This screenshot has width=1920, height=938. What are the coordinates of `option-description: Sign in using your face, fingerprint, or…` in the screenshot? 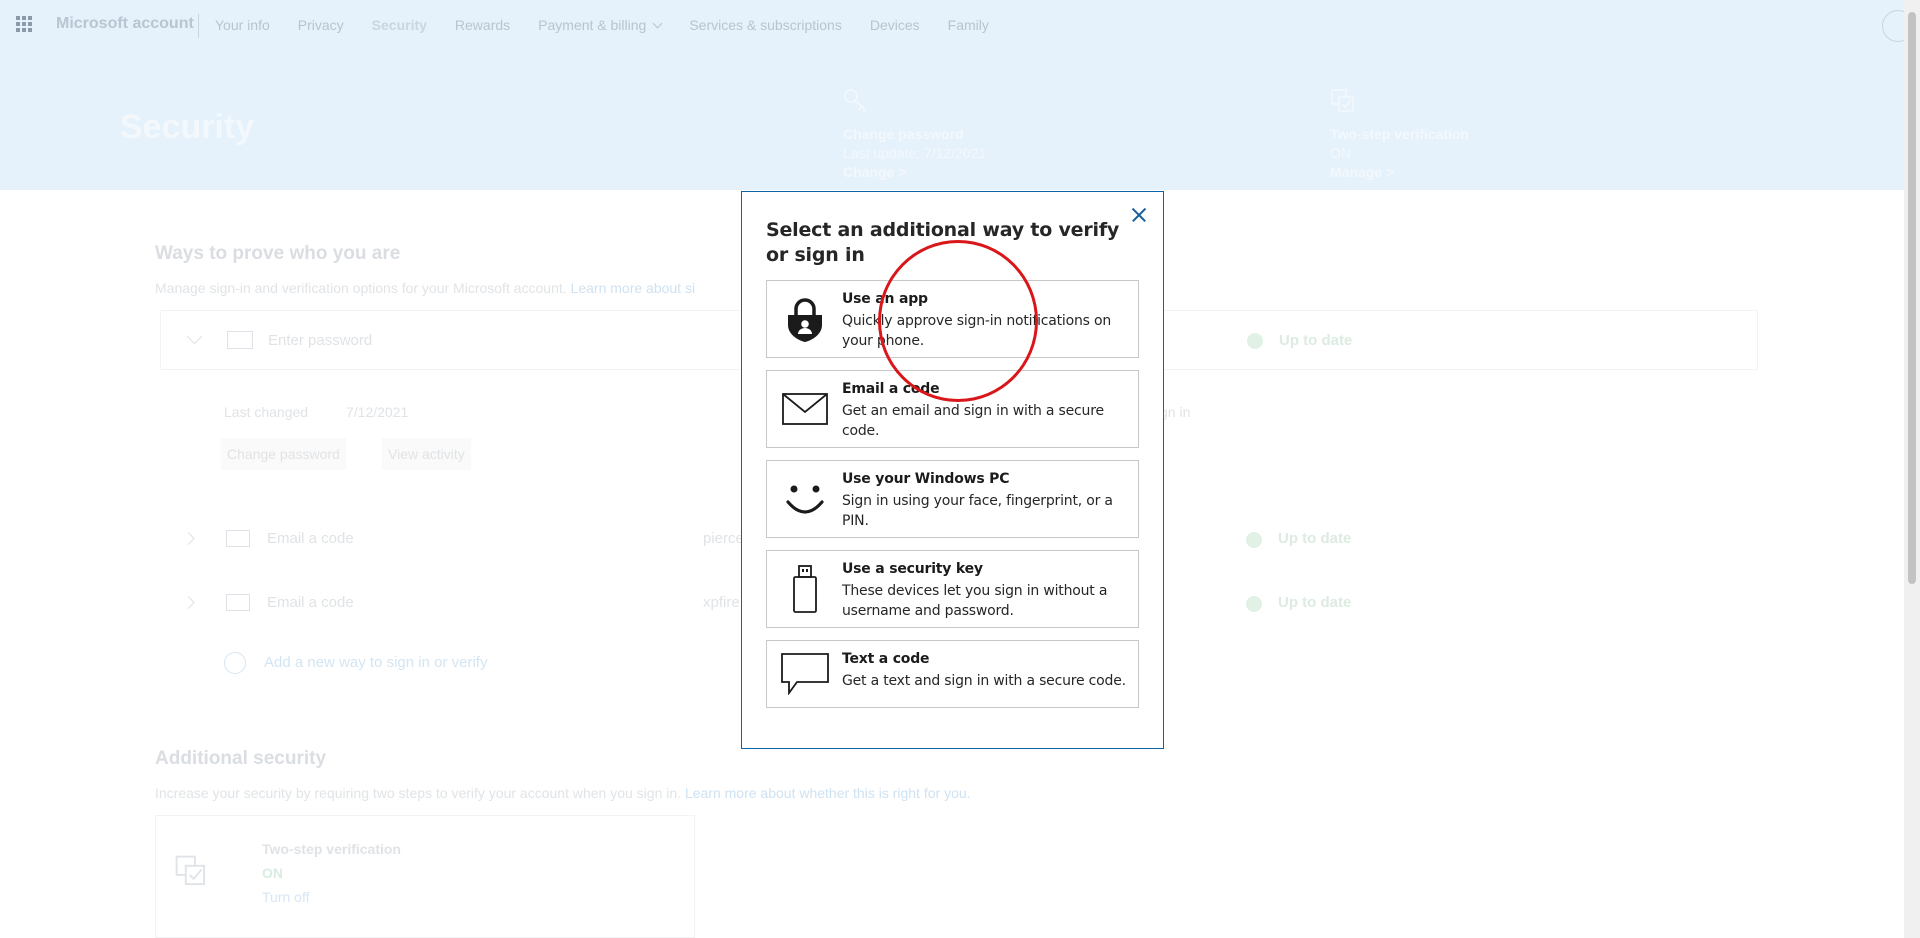 It's located at (977, 511).